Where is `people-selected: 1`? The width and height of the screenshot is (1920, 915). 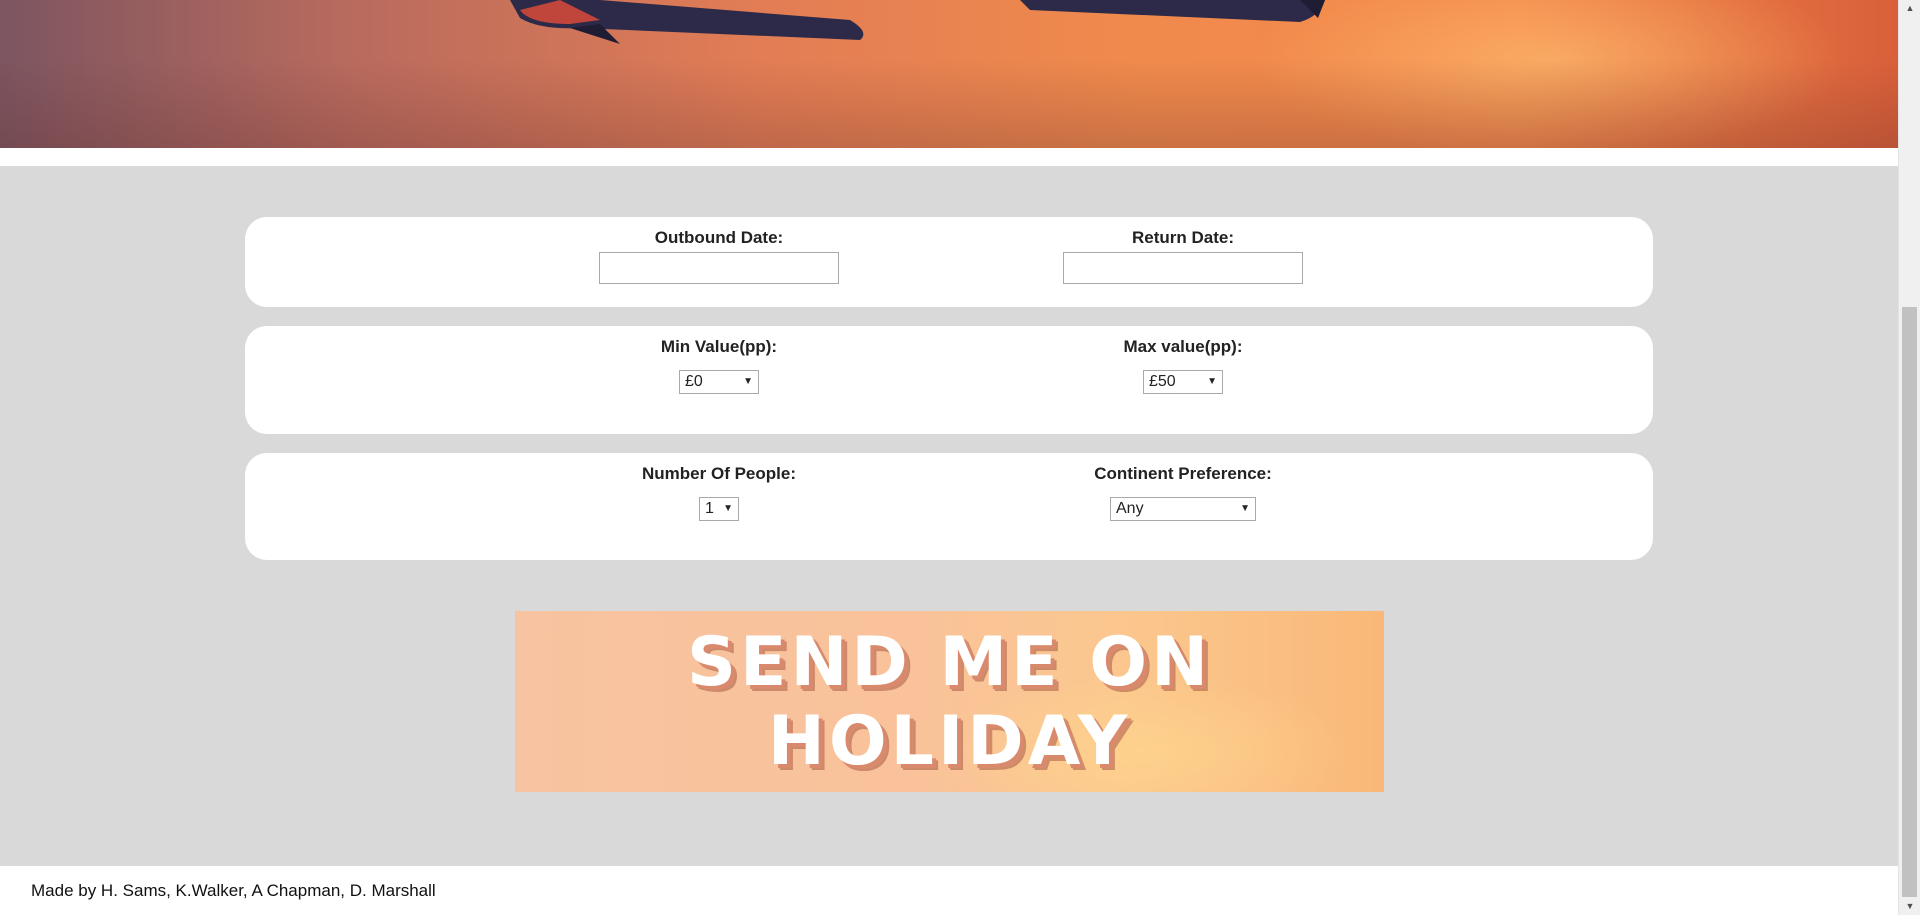 people-selected: 1 is located at coordinates (709, 508).